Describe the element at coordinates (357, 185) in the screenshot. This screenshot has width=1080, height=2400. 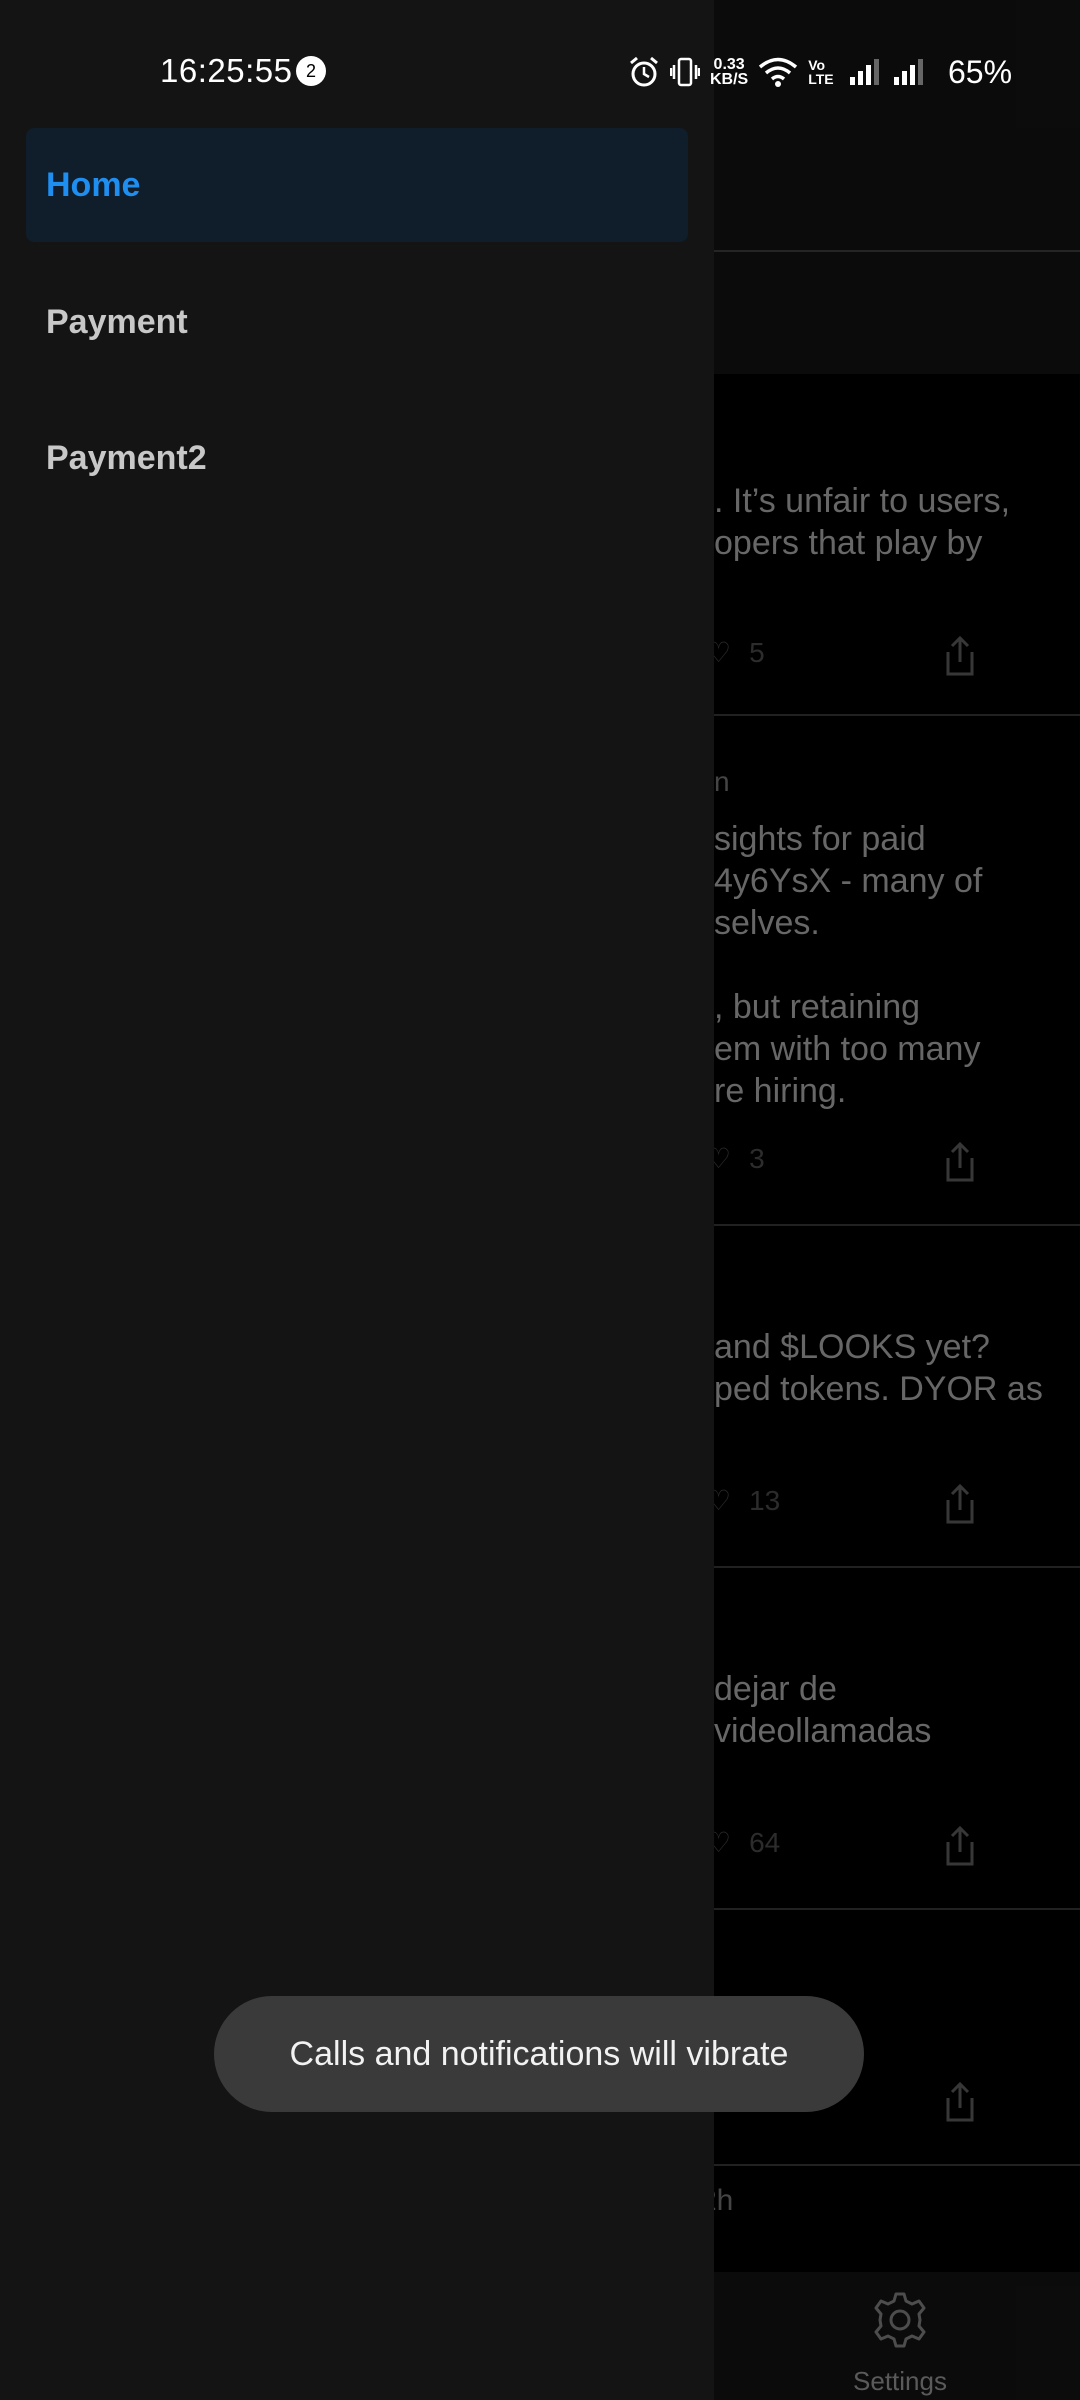
I see `drawer-item-home: Home` at that location.